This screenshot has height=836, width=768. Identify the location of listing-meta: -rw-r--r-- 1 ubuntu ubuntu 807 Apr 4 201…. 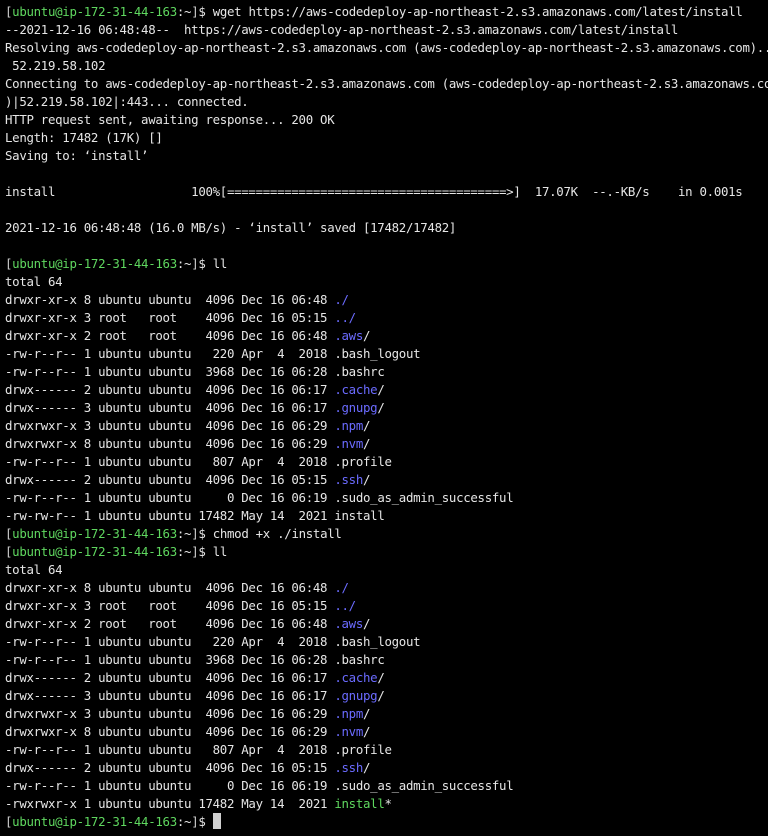
(170, 461).